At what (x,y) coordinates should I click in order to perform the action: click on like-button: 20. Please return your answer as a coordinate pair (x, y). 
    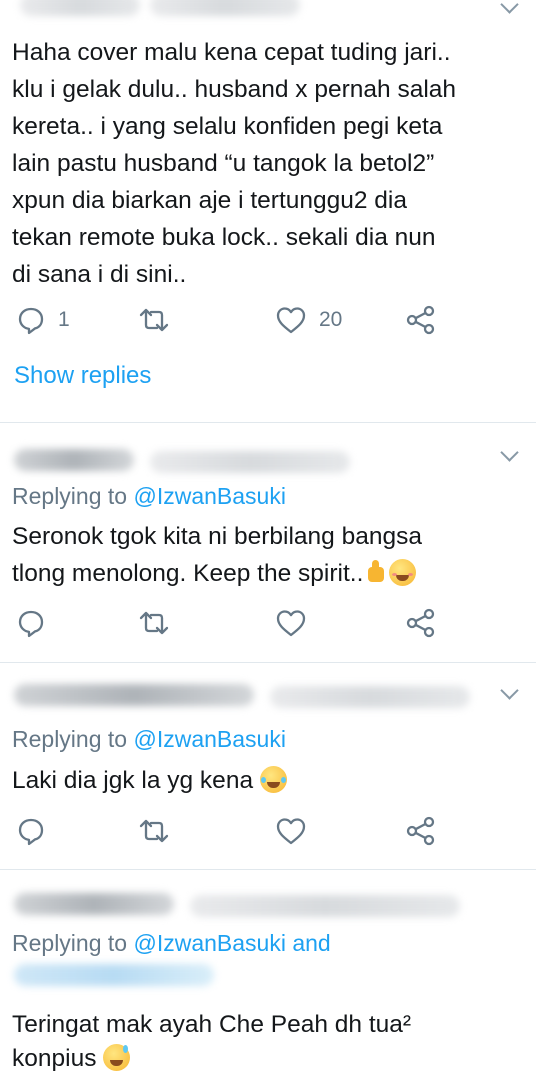
    Looking at the image, I should click on (308, 320).